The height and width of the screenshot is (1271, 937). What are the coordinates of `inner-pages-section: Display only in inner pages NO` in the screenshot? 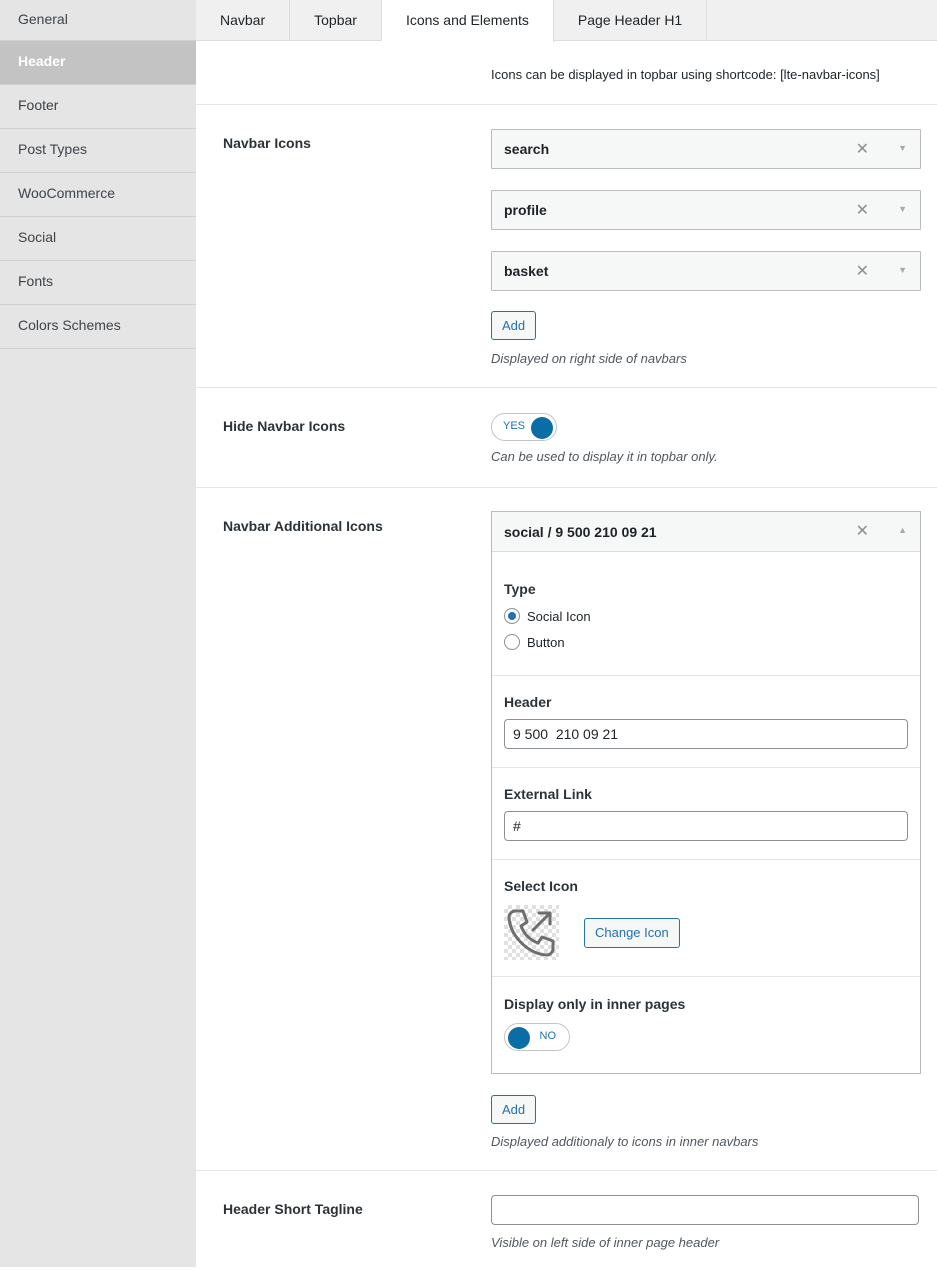 It's located at (706, 1025).